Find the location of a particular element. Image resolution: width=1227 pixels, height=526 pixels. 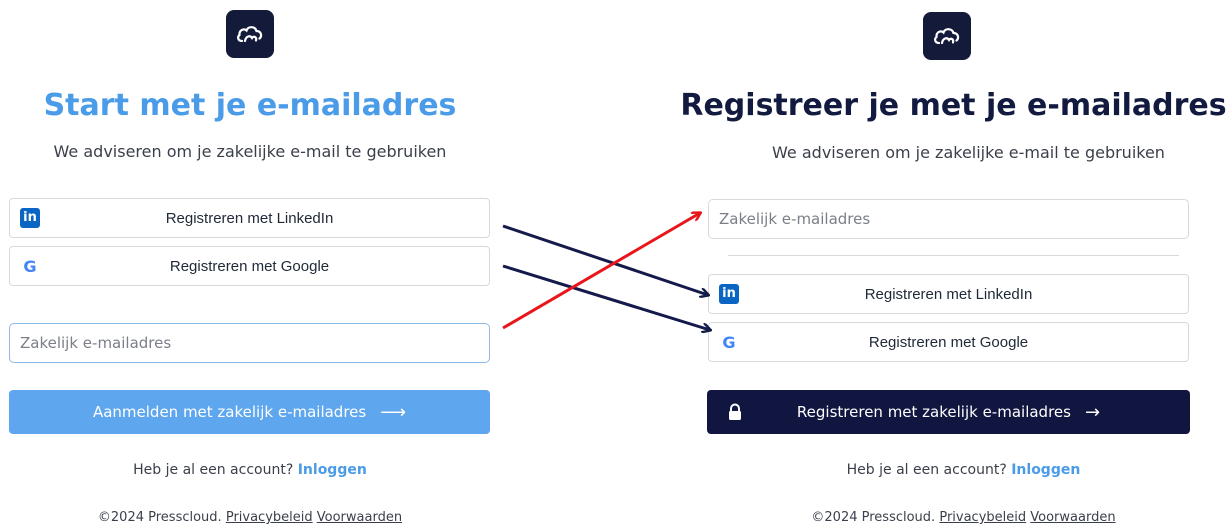

email-signup-button: Registreren met zakelijk e-mailadres → is located at coordinates (948, 412).